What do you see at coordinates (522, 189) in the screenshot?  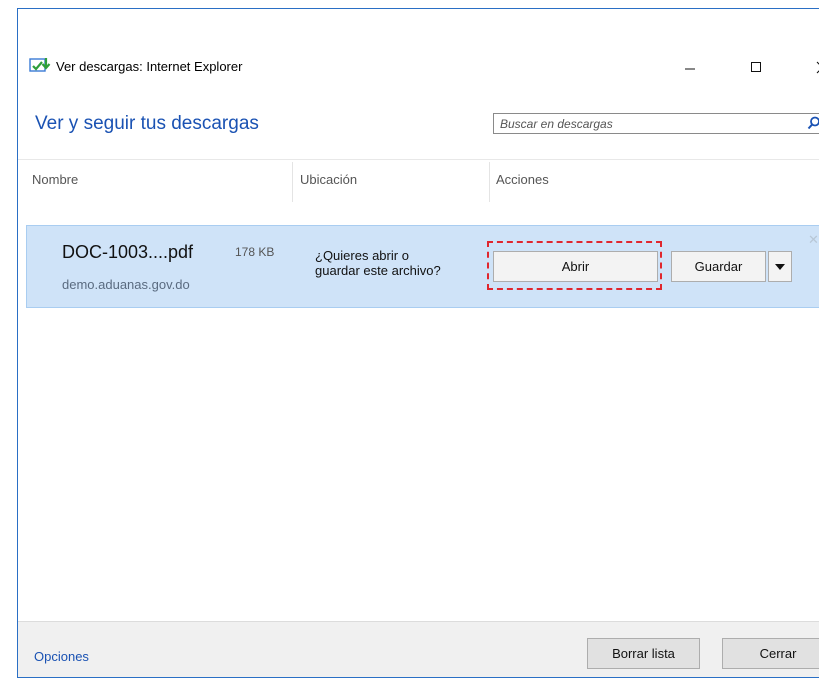 I see `column-actions: Acciones` at bounding box center [522, 189].